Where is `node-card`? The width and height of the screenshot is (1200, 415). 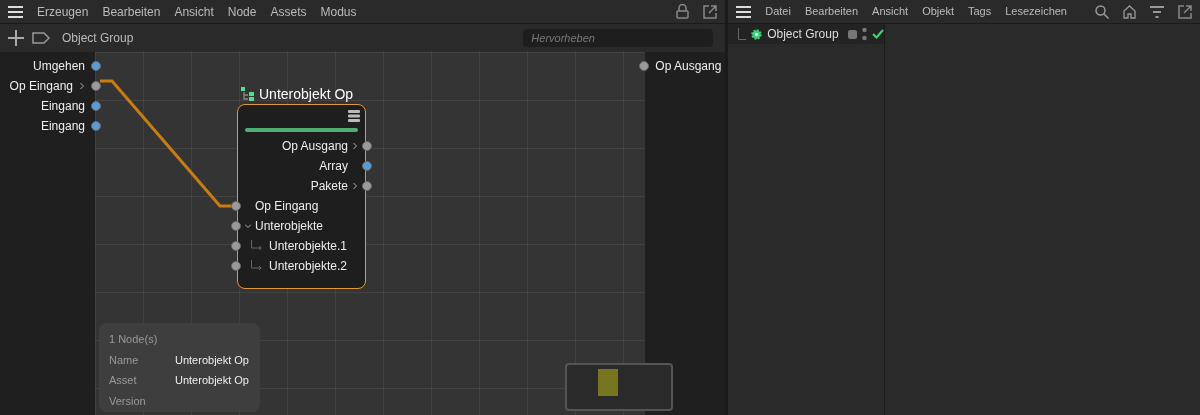 node-card is located at coordinates (301, 196).